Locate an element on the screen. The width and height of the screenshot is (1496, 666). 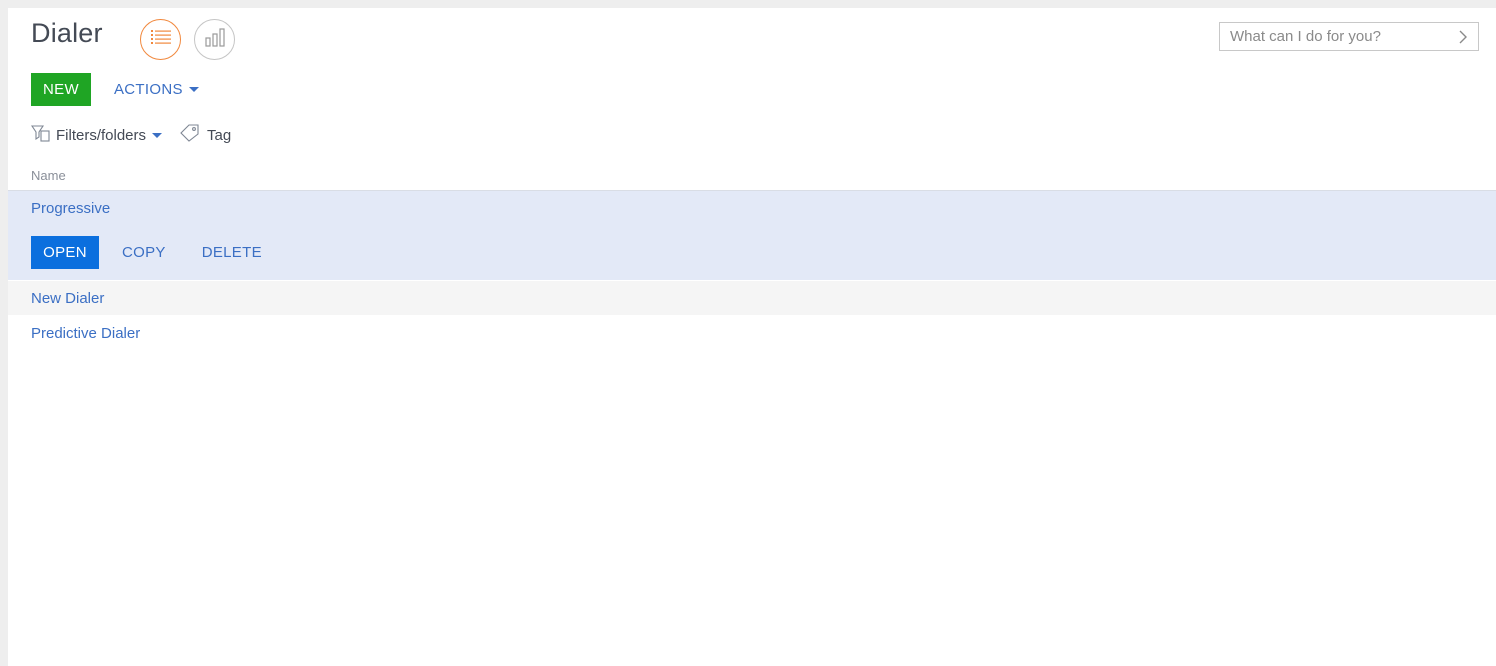
new-button: NEW is located at coordinates (61, 89).